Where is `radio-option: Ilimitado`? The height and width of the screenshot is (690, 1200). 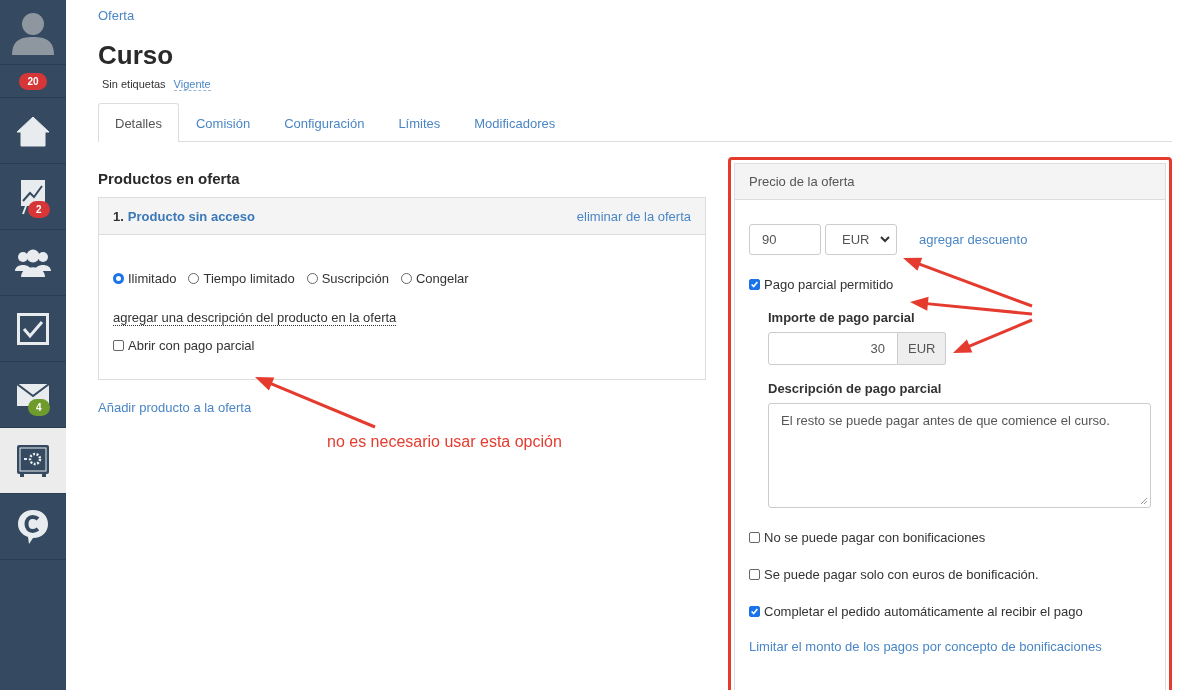 radio-option: Ilimitado is located at coordinates (145, 278).